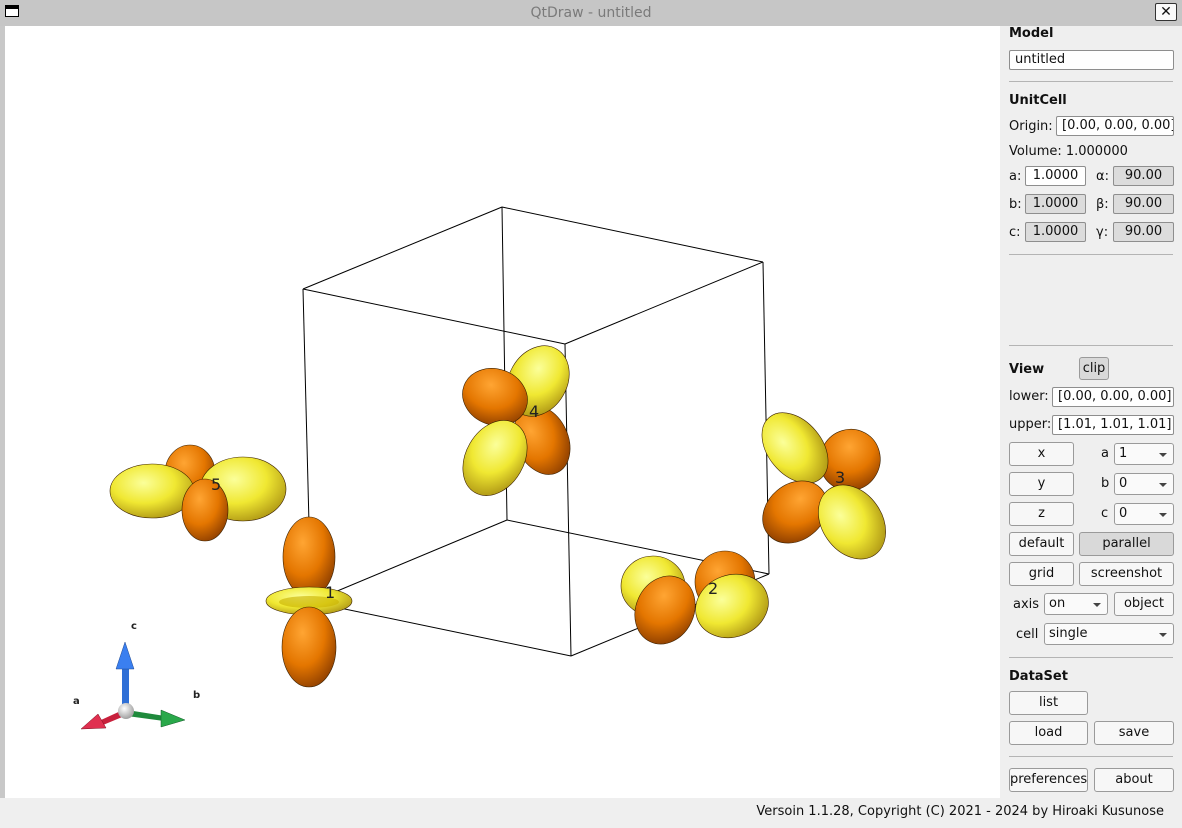  What do you see at coordinates (1144, 604) in the screenshot?
I see `object-button: object` at bounding box center [1144, 604].